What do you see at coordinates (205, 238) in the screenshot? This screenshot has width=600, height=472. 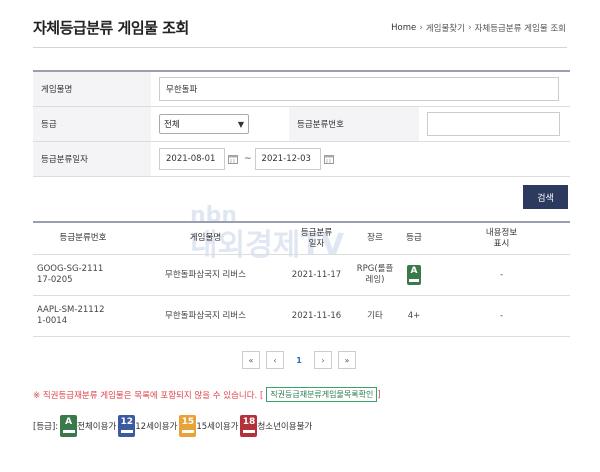 I see `header-game-name: 게임물명` at bounding box center [205, 238].